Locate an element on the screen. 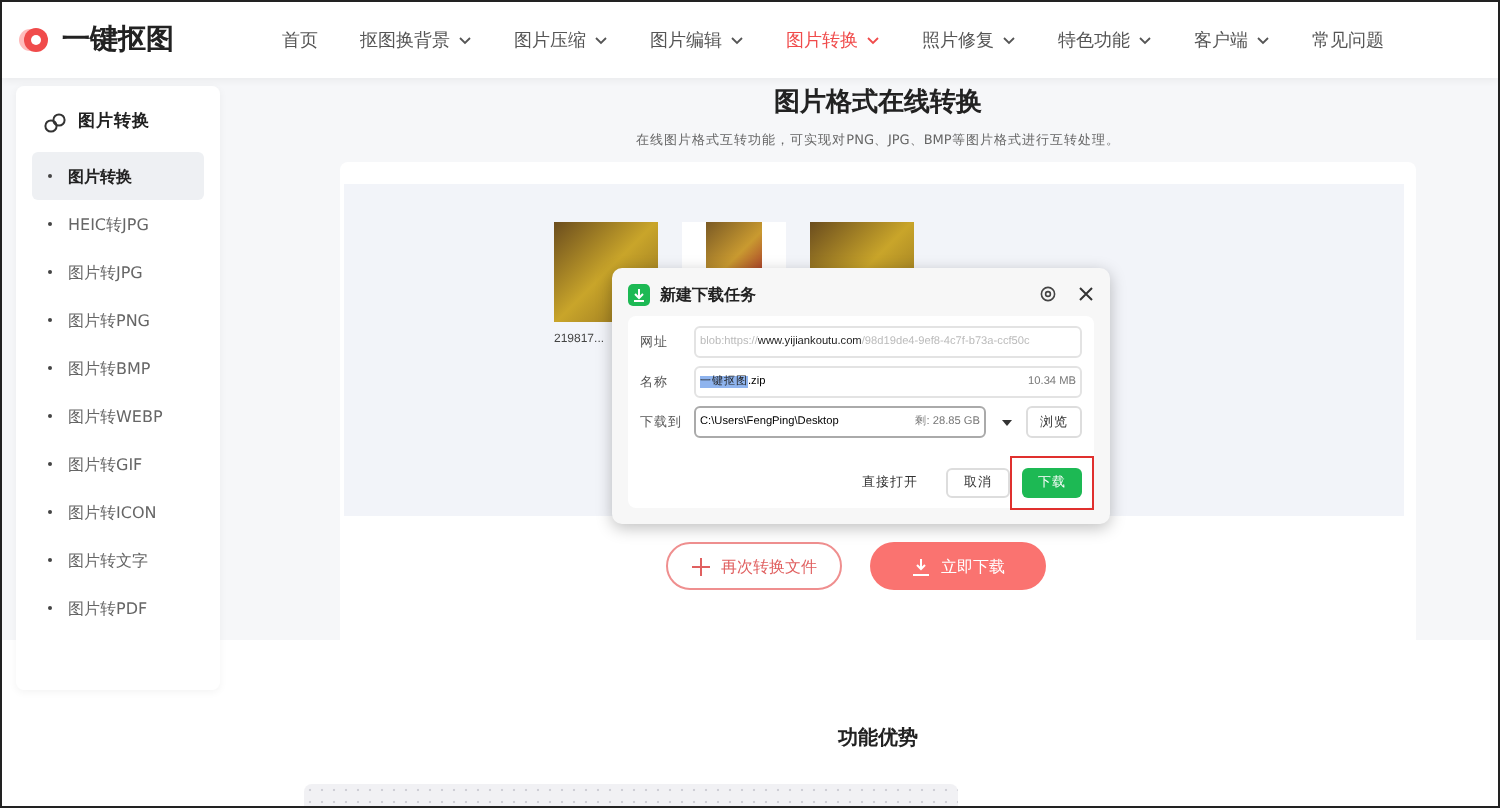 The width and height of the screenshot is (1500, 808). section-title: 功能优势 is located at coordinates (878, 738).